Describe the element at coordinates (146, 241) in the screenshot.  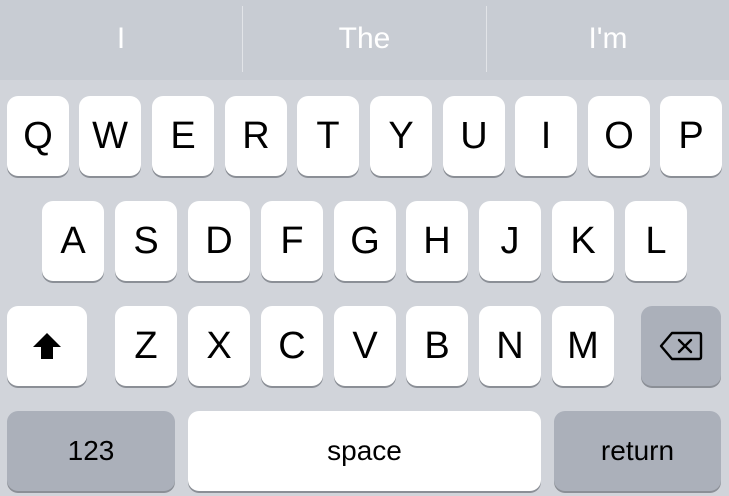
I see `key-s: S` at that location.